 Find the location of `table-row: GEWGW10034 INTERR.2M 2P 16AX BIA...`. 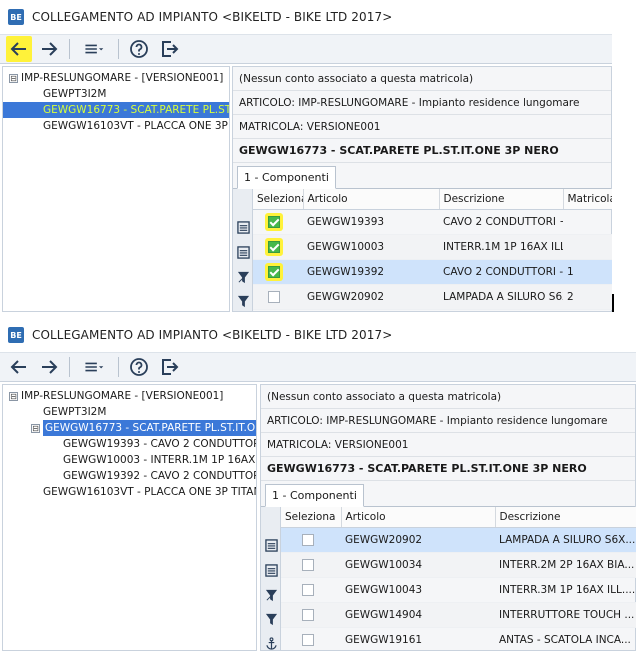

table-row: GEWGW10034 INTERR.2M 2P 16AX BIA... is located at coordinates (458, 565).